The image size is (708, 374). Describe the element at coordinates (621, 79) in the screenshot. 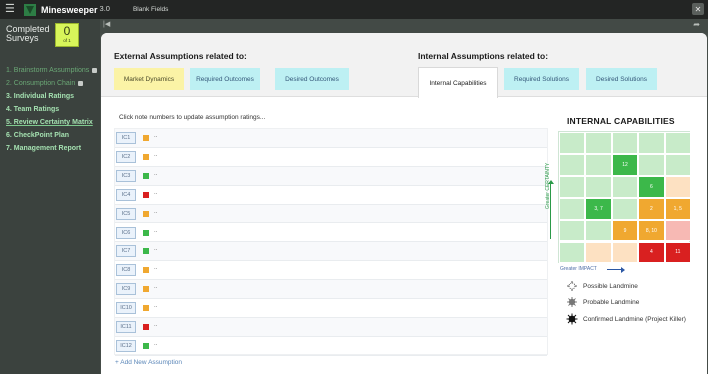

I see `tab-desired-solutions: Desired Solutions` at that location.